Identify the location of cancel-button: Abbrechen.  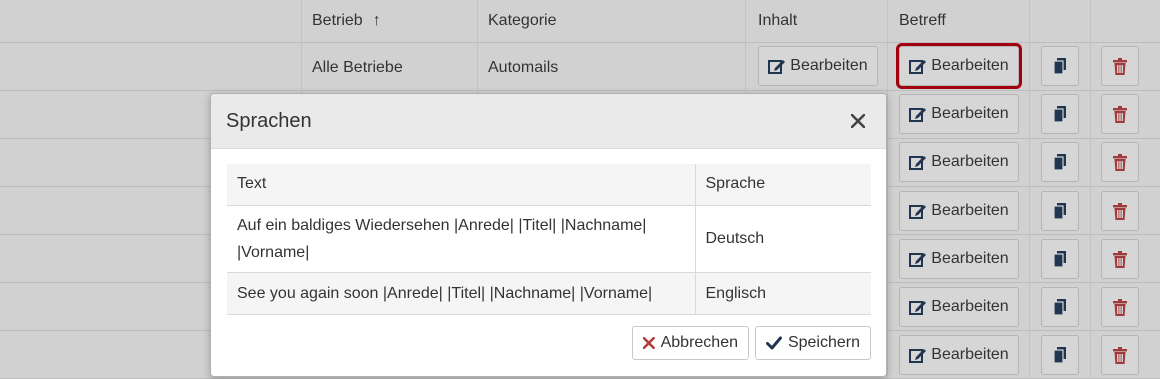
(690, 343).